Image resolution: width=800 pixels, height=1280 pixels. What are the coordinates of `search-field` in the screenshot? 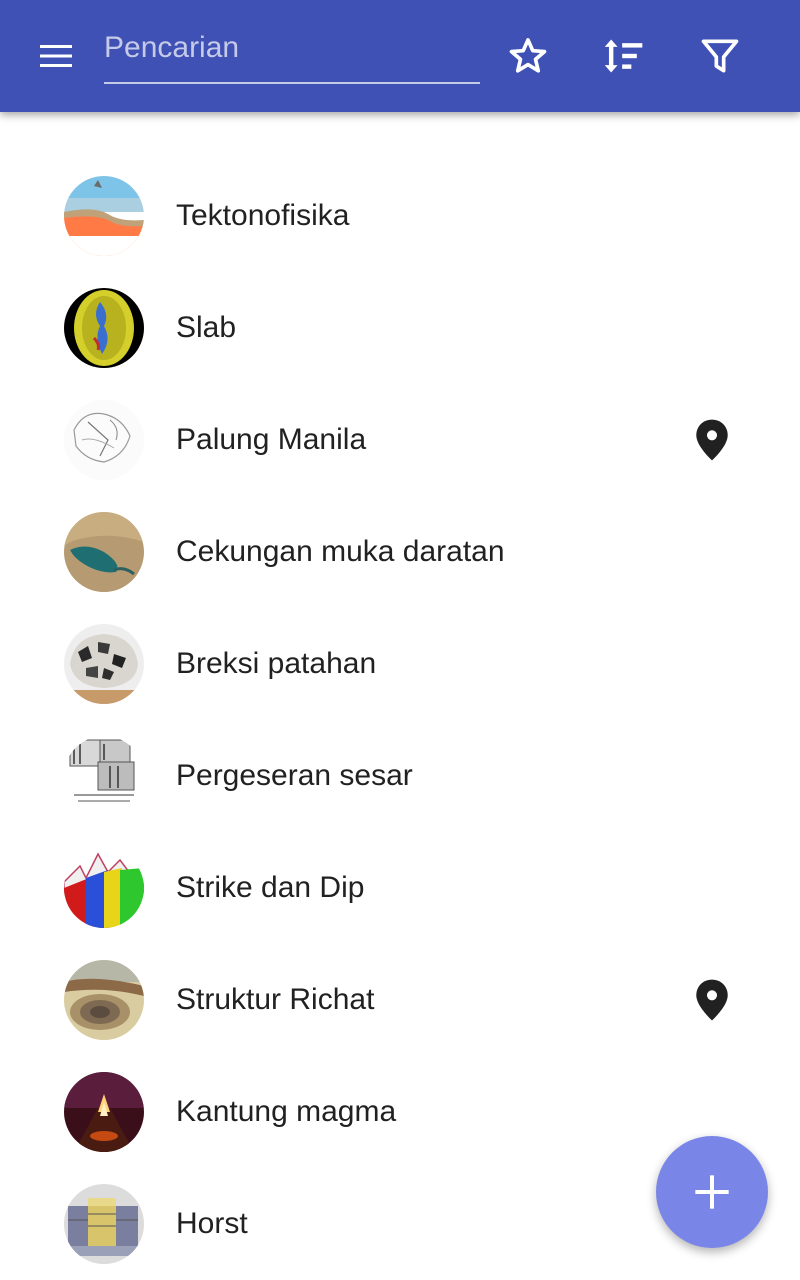 It's located at (292, 54).